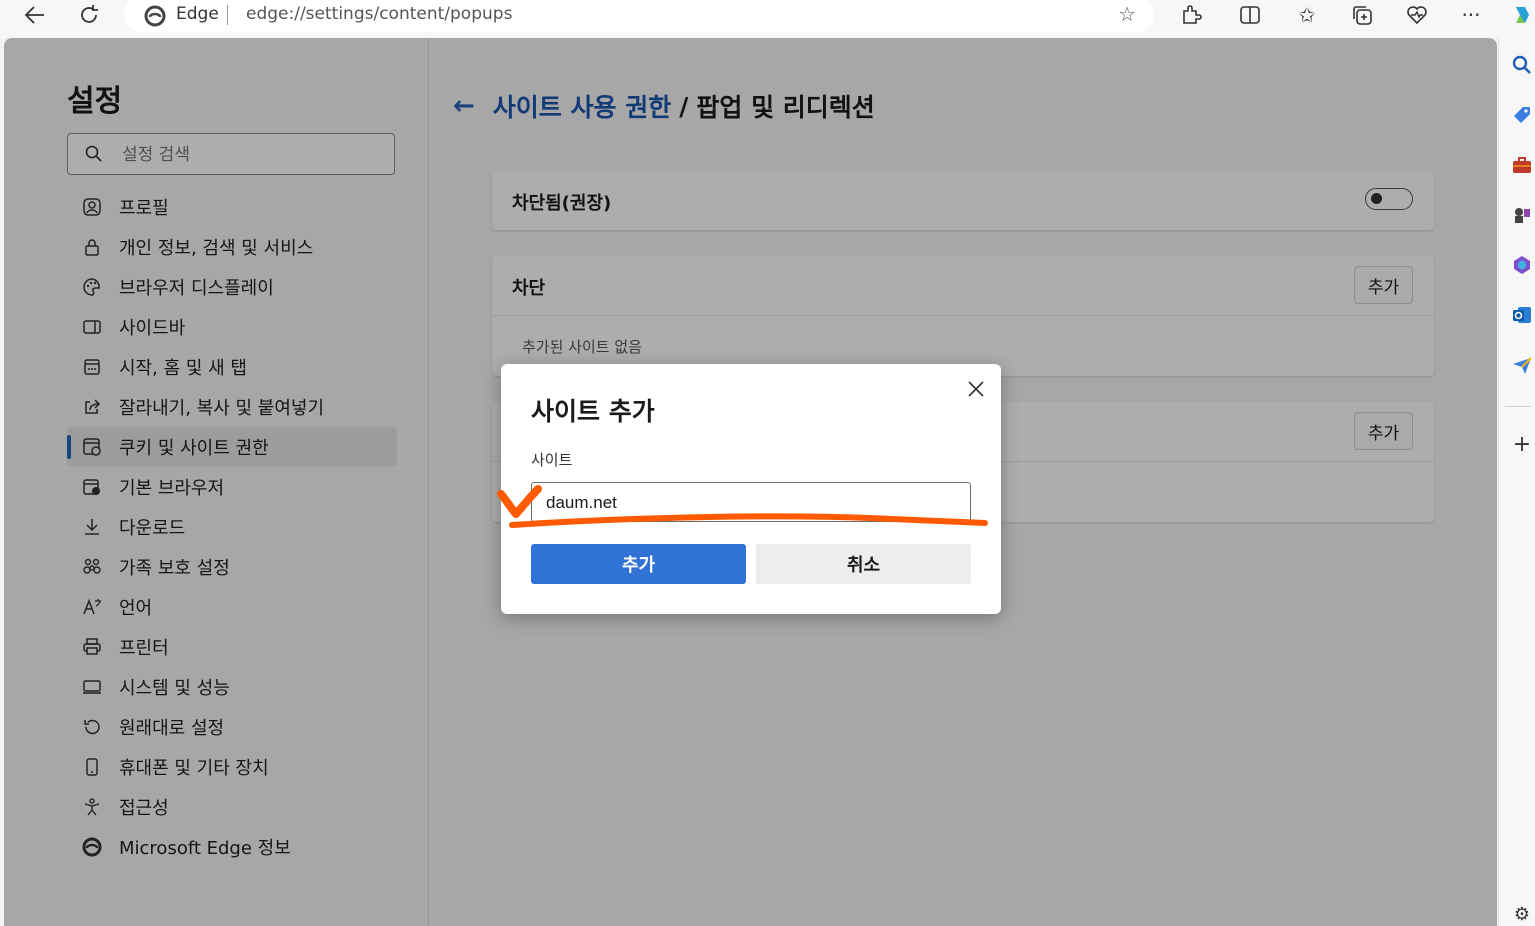  Describe the element at coordinates (1250, 15) in the screenshot. I see `split-screen-icon` at that location.